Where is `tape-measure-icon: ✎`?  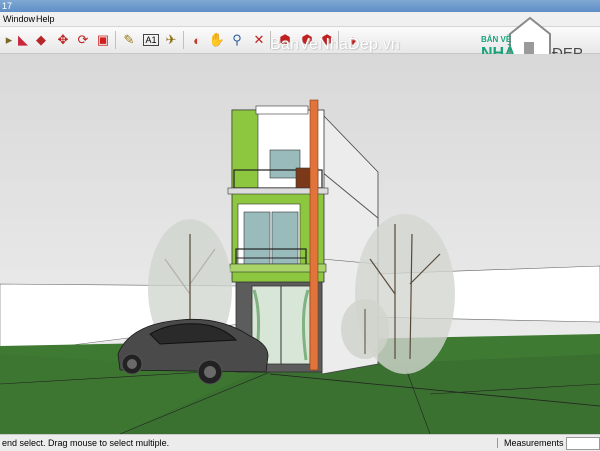
tape-measure-icon: ✎ is located at coordinates (129, 39).